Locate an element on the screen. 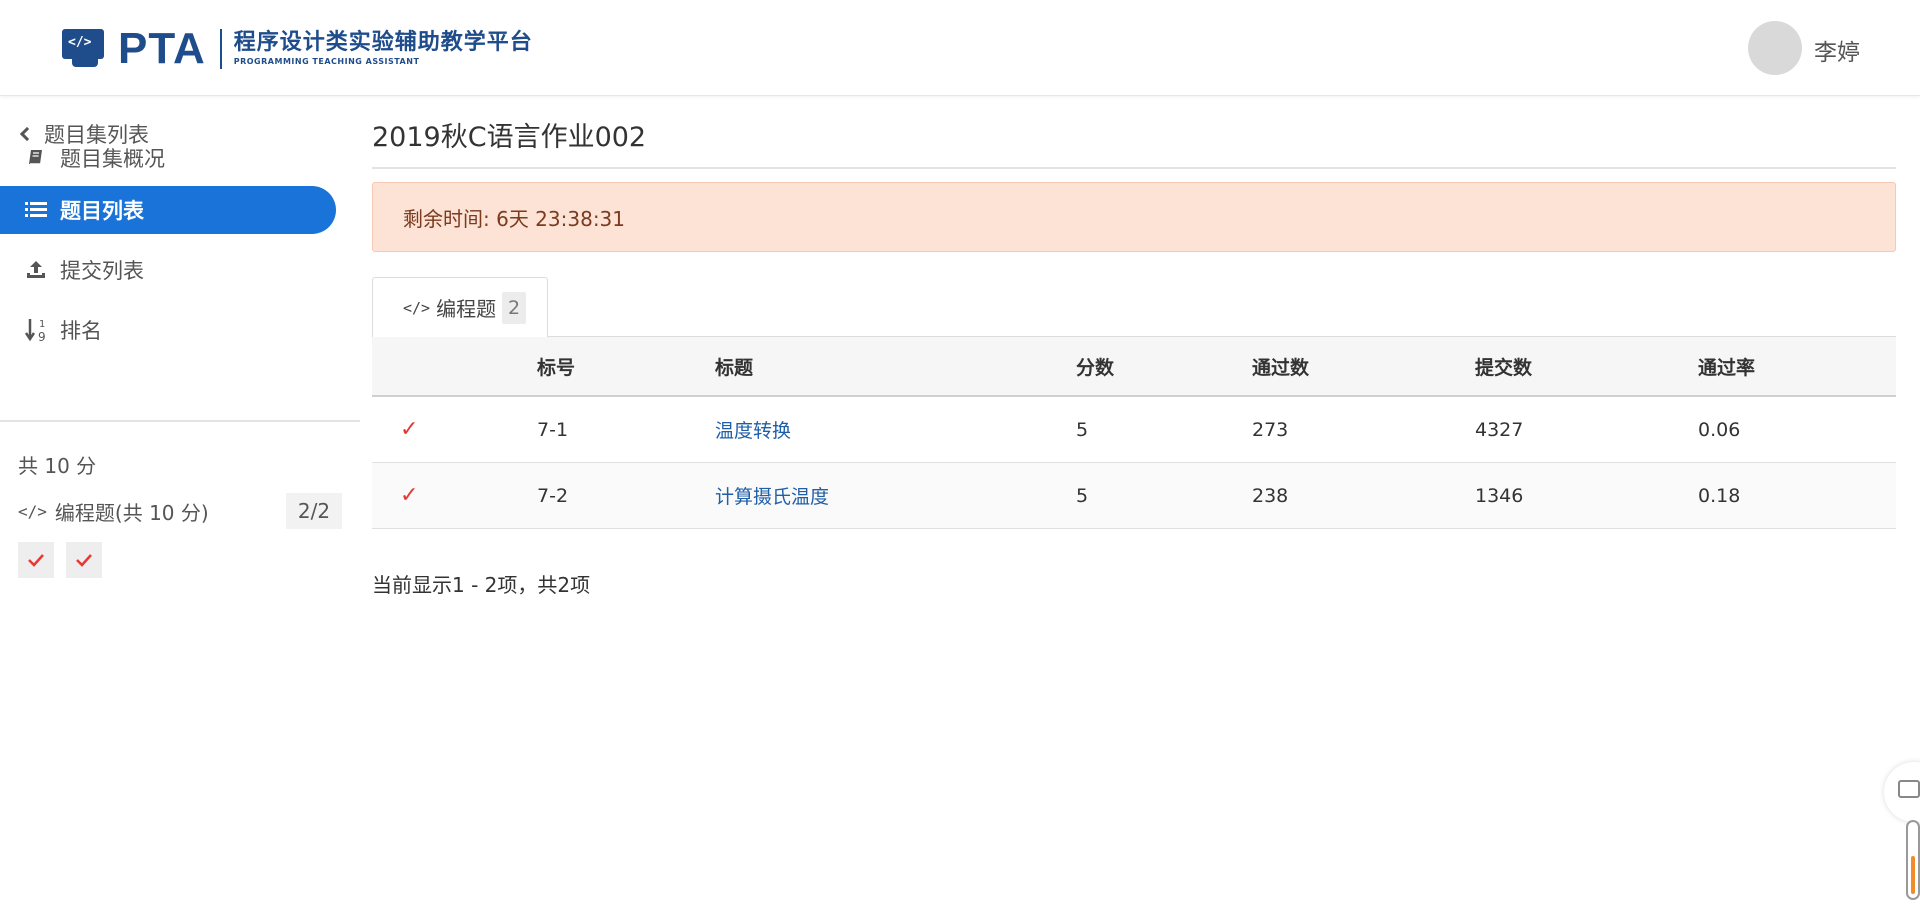  tab-label: 编程题 is located at coordinates (466, 309).